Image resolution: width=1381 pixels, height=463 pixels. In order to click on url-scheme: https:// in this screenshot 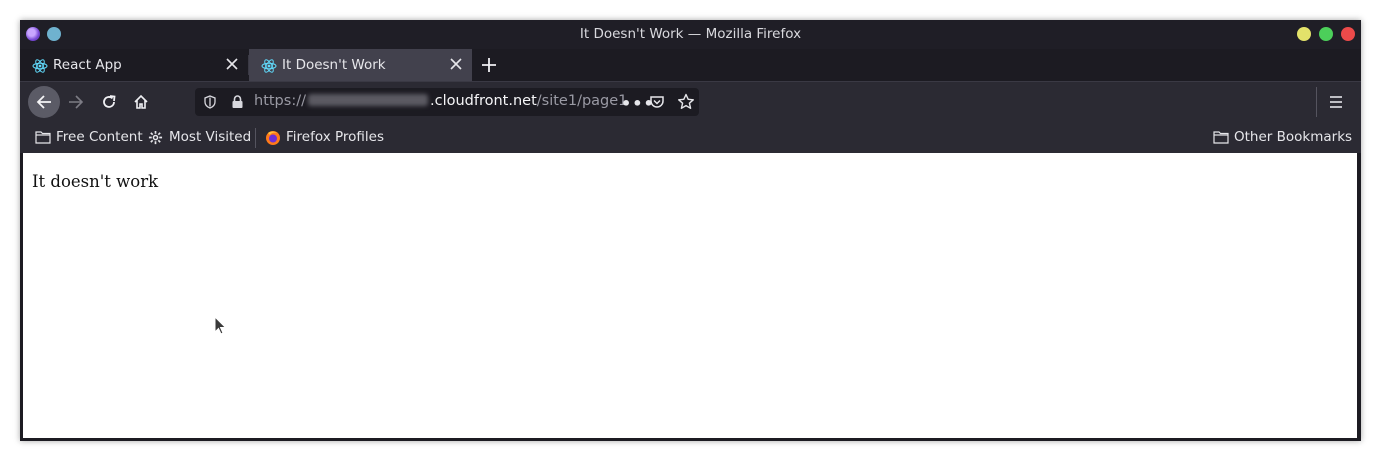, I will do `click(280, 101)`.